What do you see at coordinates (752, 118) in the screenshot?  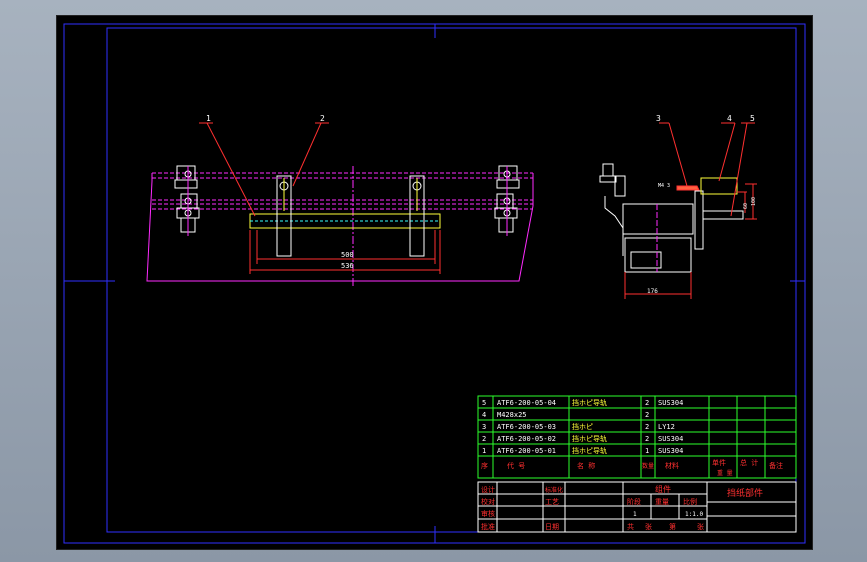 I see `balloon-5: 5` at bounding box center [752, 118].